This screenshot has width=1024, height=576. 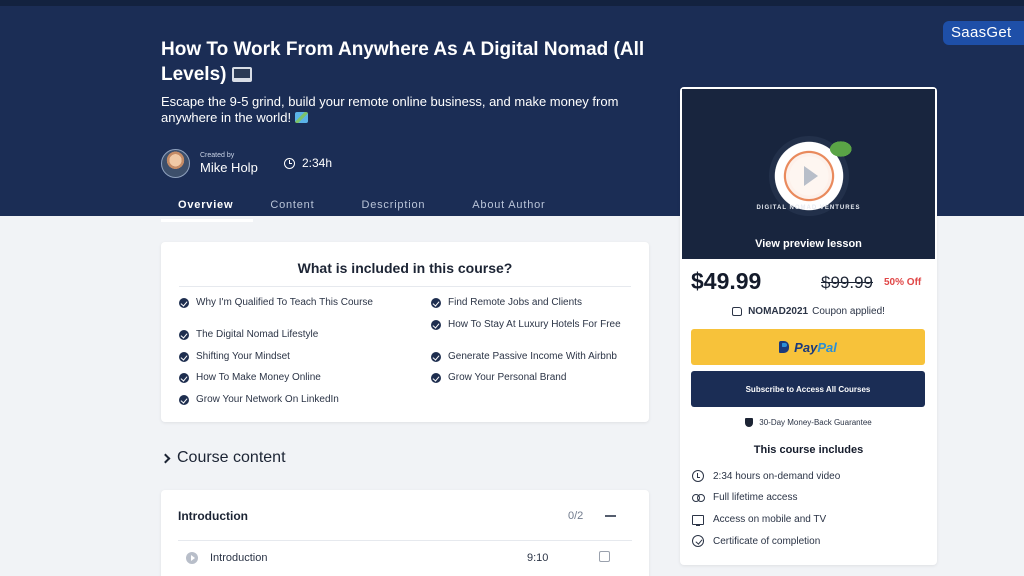 What do you see at coordinates (808, 244) in the screenshot?
I see `preview-lesson-label: View preview lesson` at bounding box center [808, 244].